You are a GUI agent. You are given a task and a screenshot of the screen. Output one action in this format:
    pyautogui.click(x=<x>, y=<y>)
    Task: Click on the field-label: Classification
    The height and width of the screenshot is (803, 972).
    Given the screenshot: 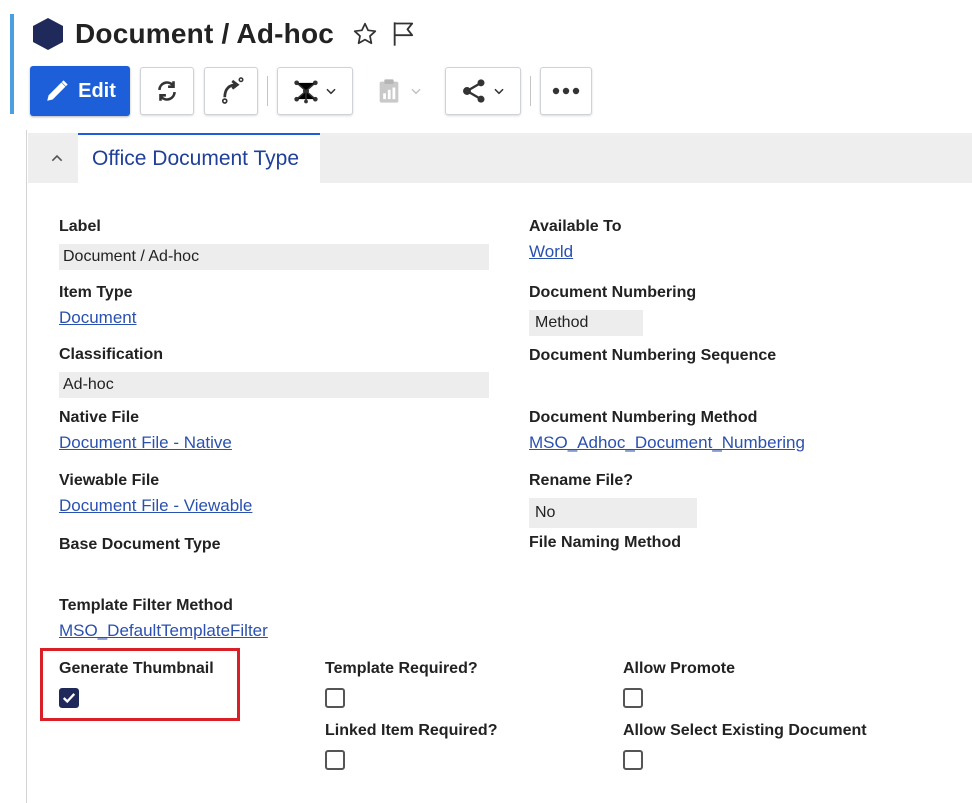 What is the action you would take?
    pyautogui.click(x=111, y=354)
    